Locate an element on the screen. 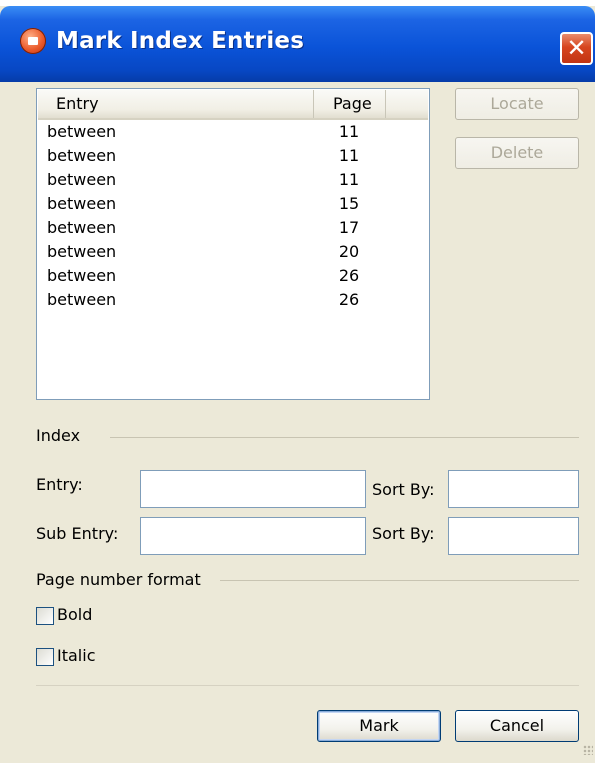  resize-grip-icon is located at coordinates (588, 750).